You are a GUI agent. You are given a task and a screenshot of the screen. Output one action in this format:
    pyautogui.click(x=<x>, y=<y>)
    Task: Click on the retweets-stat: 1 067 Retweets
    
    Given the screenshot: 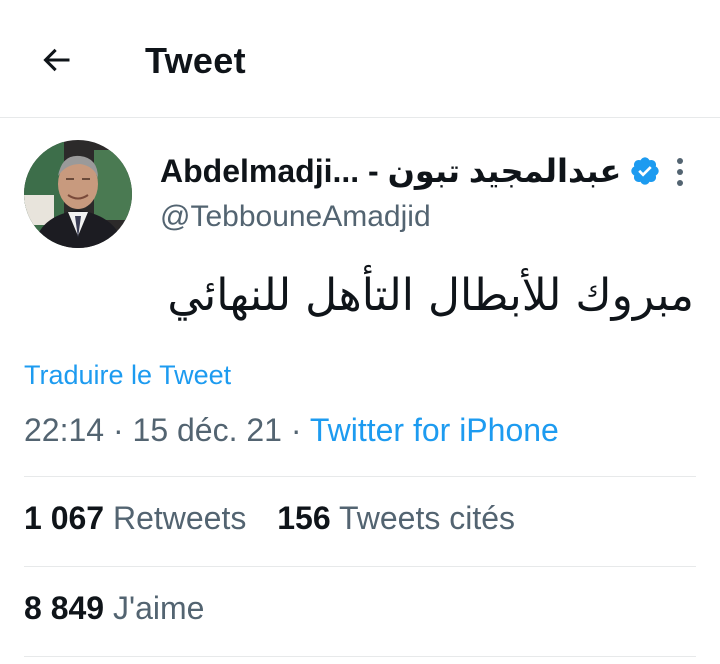 What is the action you would take?
    pyautogui.click(x=135, y=518)
    